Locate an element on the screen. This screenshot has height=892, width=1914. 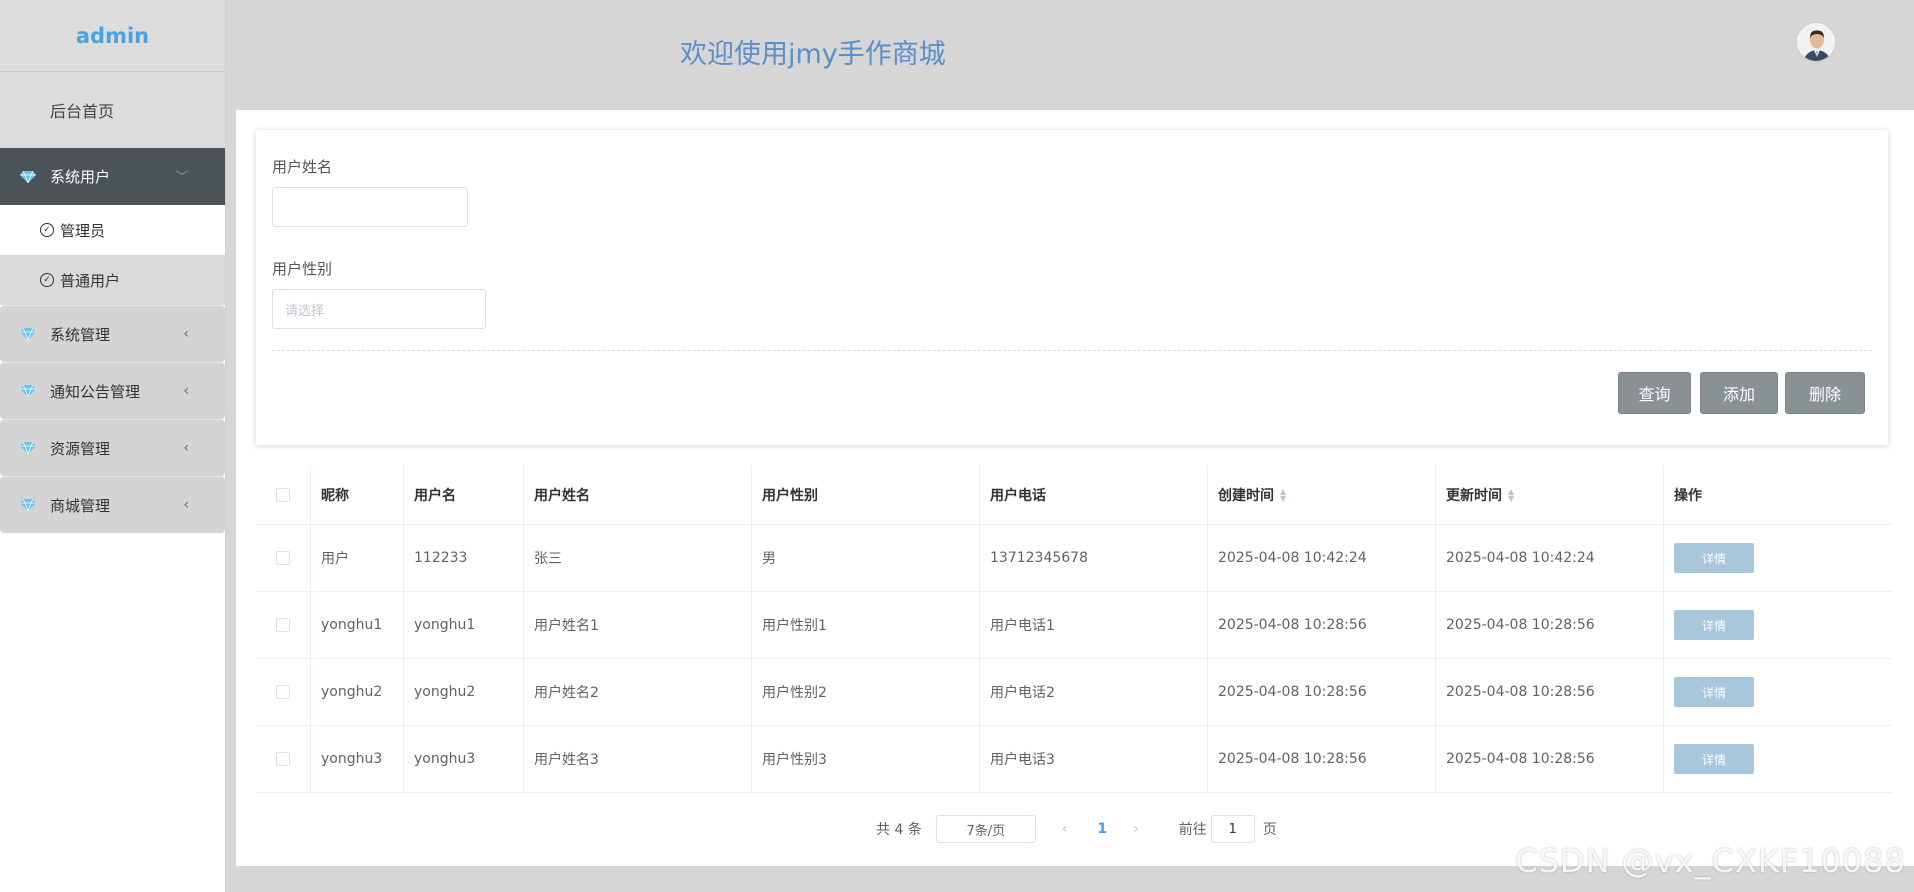
gender-select: 请选择 is located at coordinates (379, 309).